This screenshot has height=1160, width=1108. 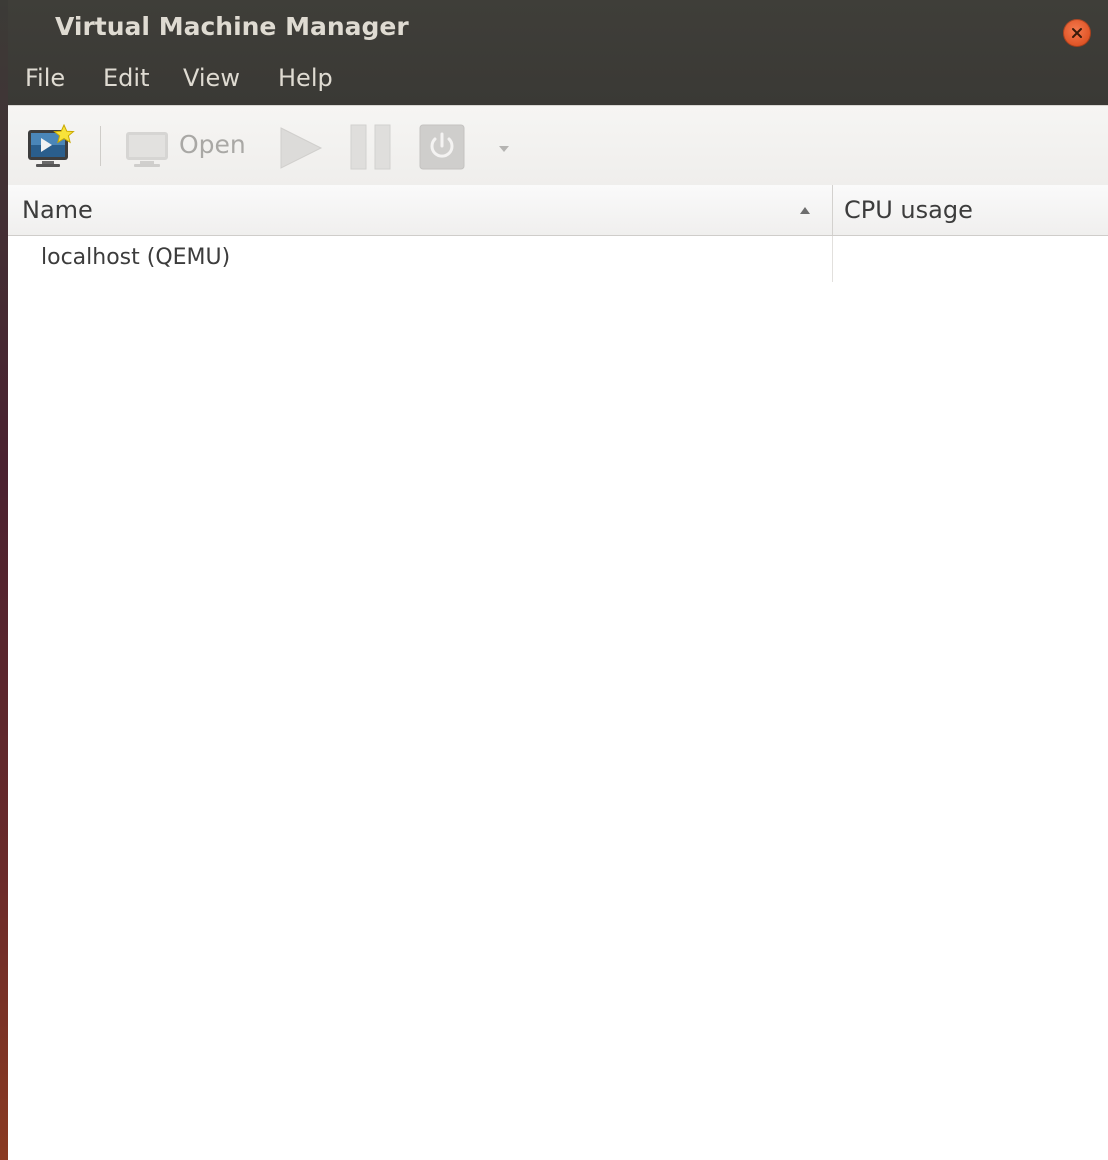 I want to click on close-button, so click(x=1077, y=33).